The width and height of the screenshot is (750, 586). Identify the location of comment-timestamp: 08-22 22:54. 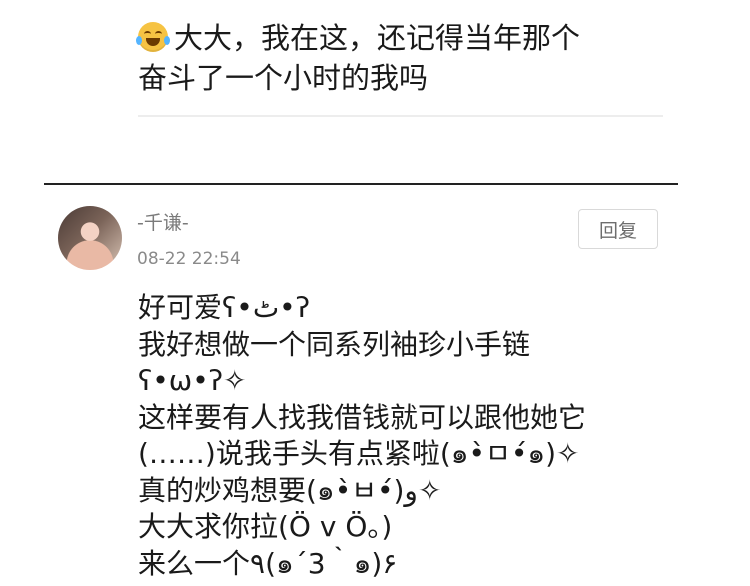
(189, 259).